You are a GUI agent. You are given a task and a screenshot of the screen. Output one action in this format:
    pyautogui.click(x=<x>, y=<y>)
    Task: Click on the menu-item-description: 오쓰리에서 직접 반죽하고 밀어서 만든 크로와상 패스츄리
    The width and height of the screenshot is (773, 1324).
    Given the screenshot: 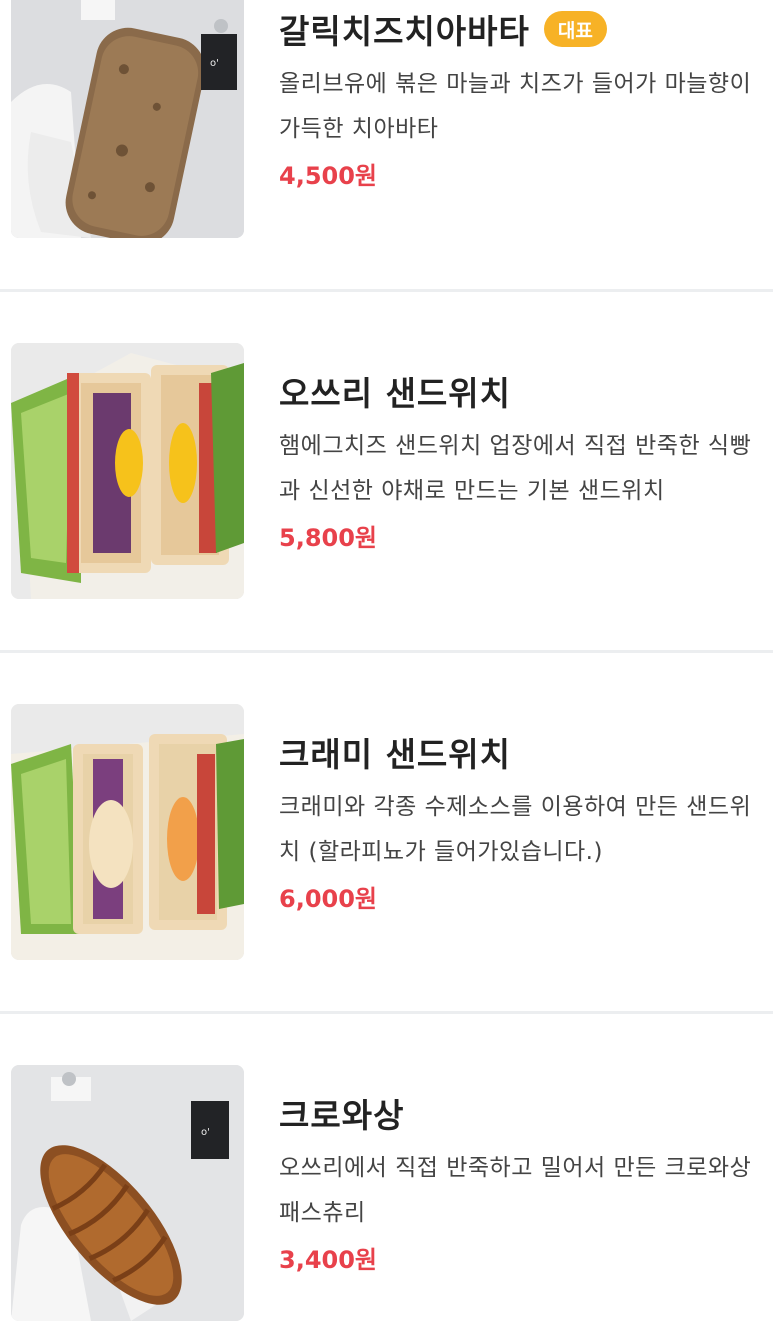 What is the action you would take?
    pyautogui.click(x=515, y=1190)
    